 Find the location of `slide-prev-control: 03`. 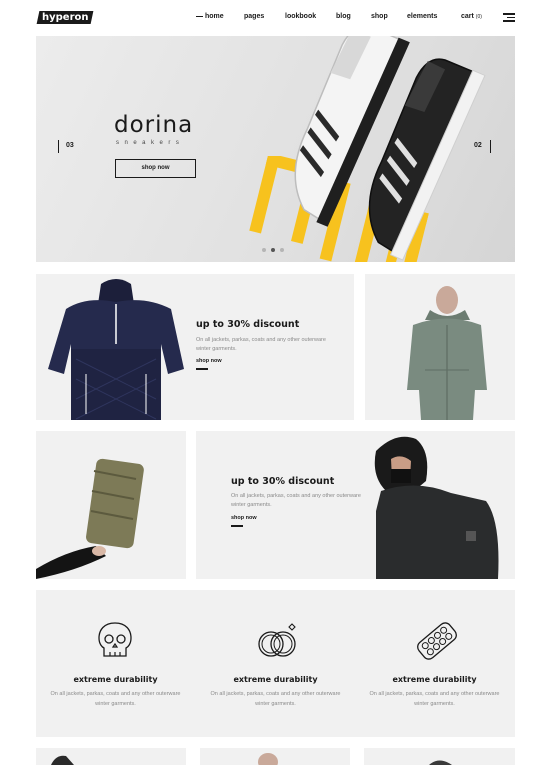

slide-prev-control: 03 is located at coordinates (66, 146).